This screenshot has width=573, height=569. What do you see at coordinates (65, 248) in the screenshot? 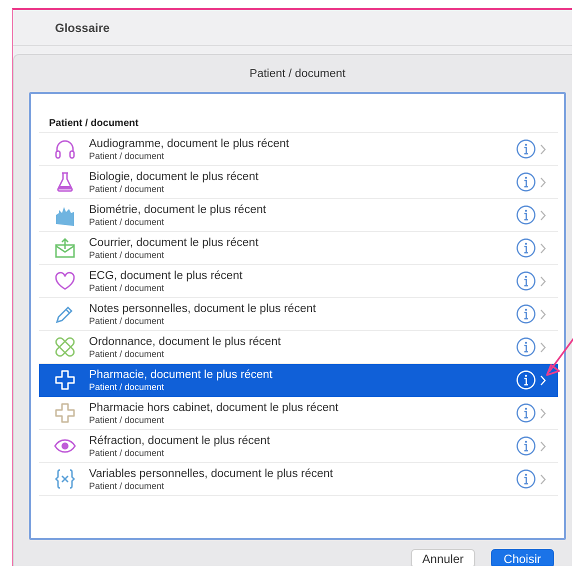
I see `envelope-icon` at bounding box center [65, 248].